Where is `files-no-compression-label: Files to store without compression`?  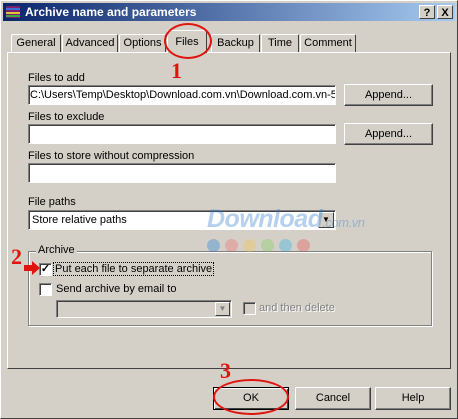 files-no-compression-label: Files to store without compression is located at coordinates (111, 156).